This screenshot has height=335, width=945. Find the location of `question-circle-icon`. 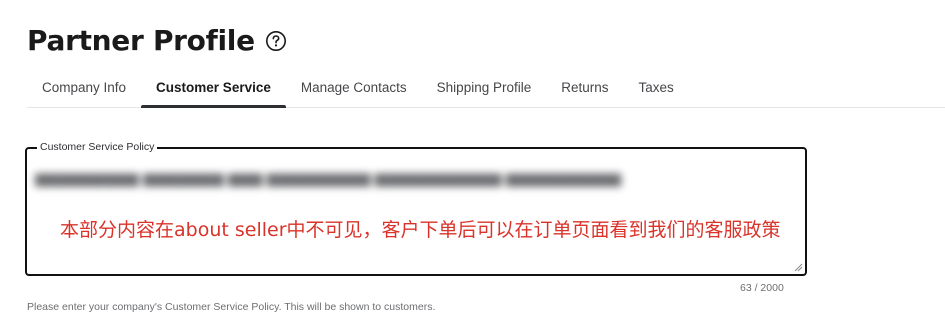

question-circle-icon is located at coordinates (276, 41).